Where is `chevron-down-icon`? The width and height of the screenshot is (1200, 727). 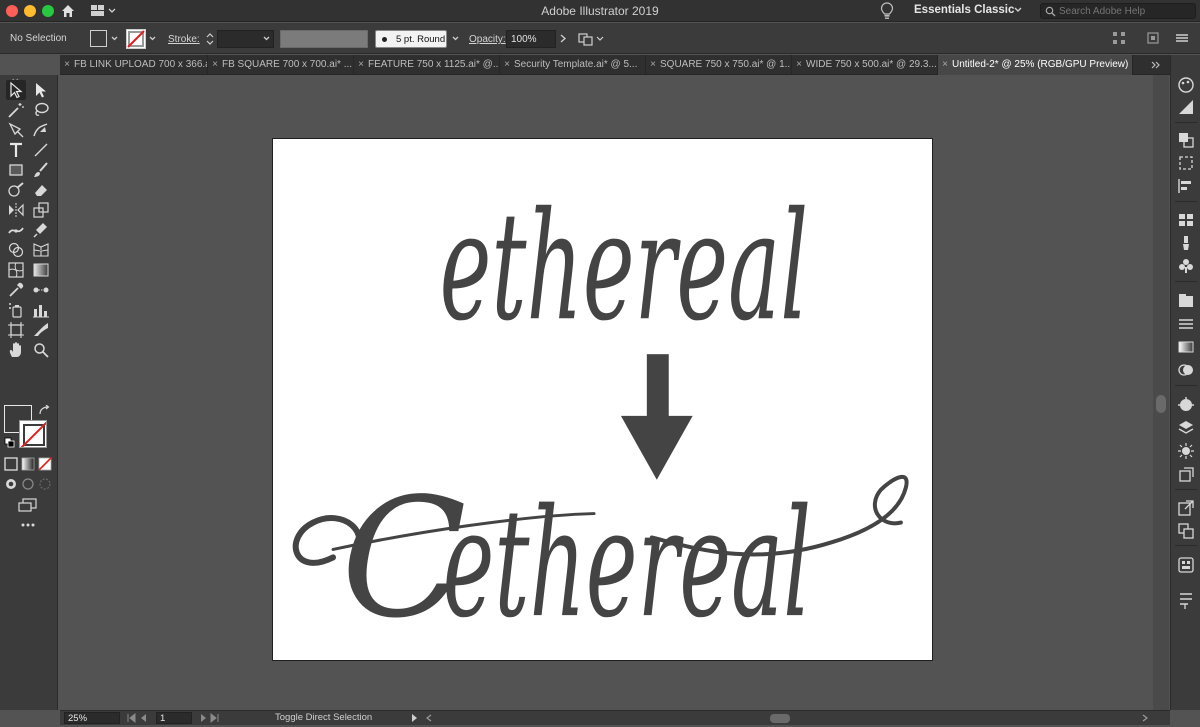 chevron-down-icon is located at coordinates (1018, 11).